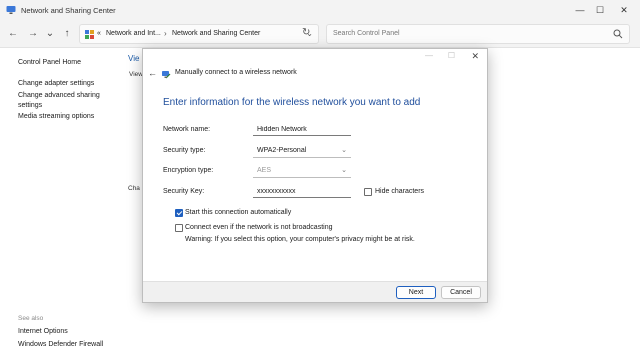 The image size is (640, 362). I want to click on up-button: ↑, so click(67, 34).